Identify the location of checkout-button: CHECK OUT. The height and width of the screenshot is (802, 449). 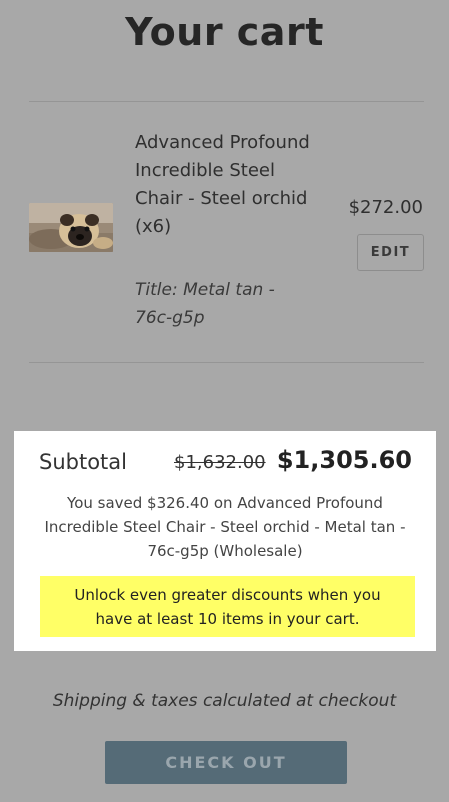
(226, 762).